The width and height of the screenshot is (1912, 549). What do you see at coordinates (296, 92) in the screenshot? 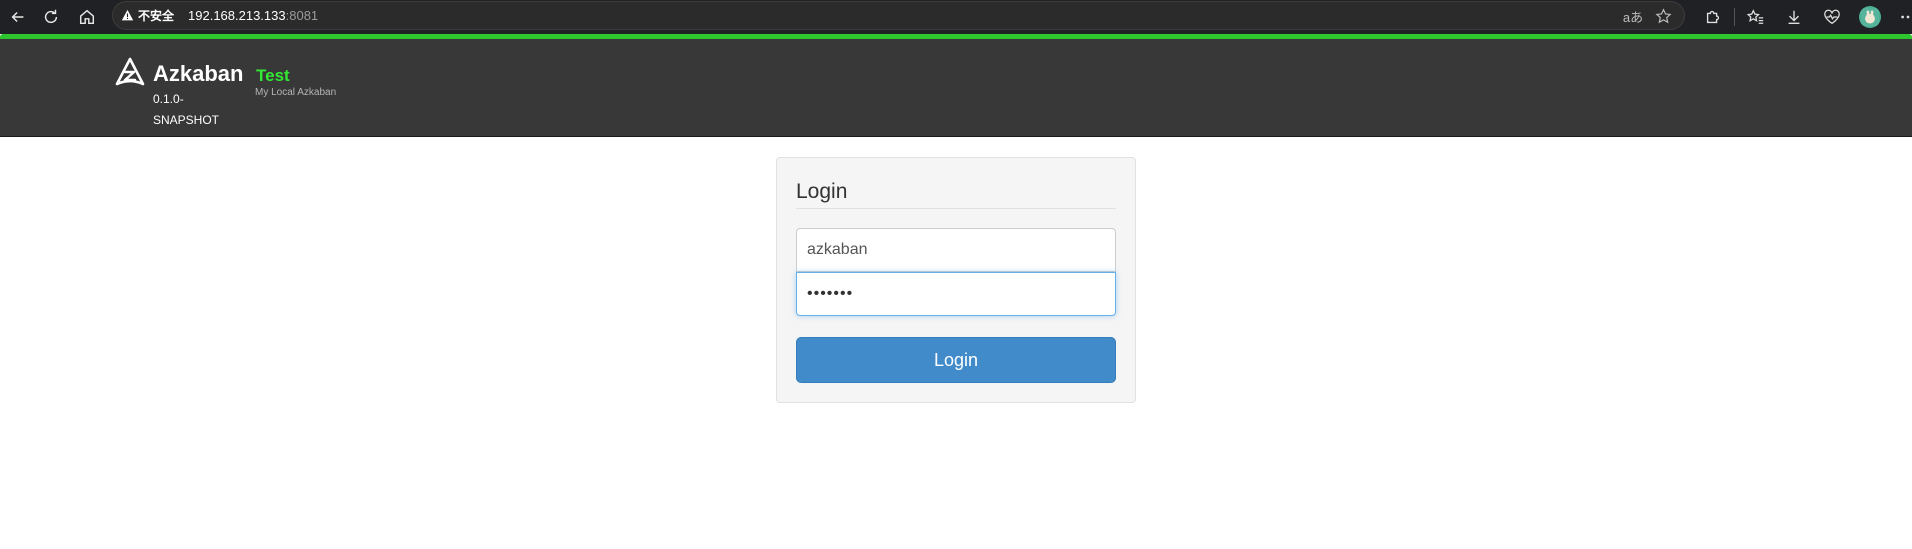
I see `environment-description: My Local Azkaban` at bounding box center [296, 92].